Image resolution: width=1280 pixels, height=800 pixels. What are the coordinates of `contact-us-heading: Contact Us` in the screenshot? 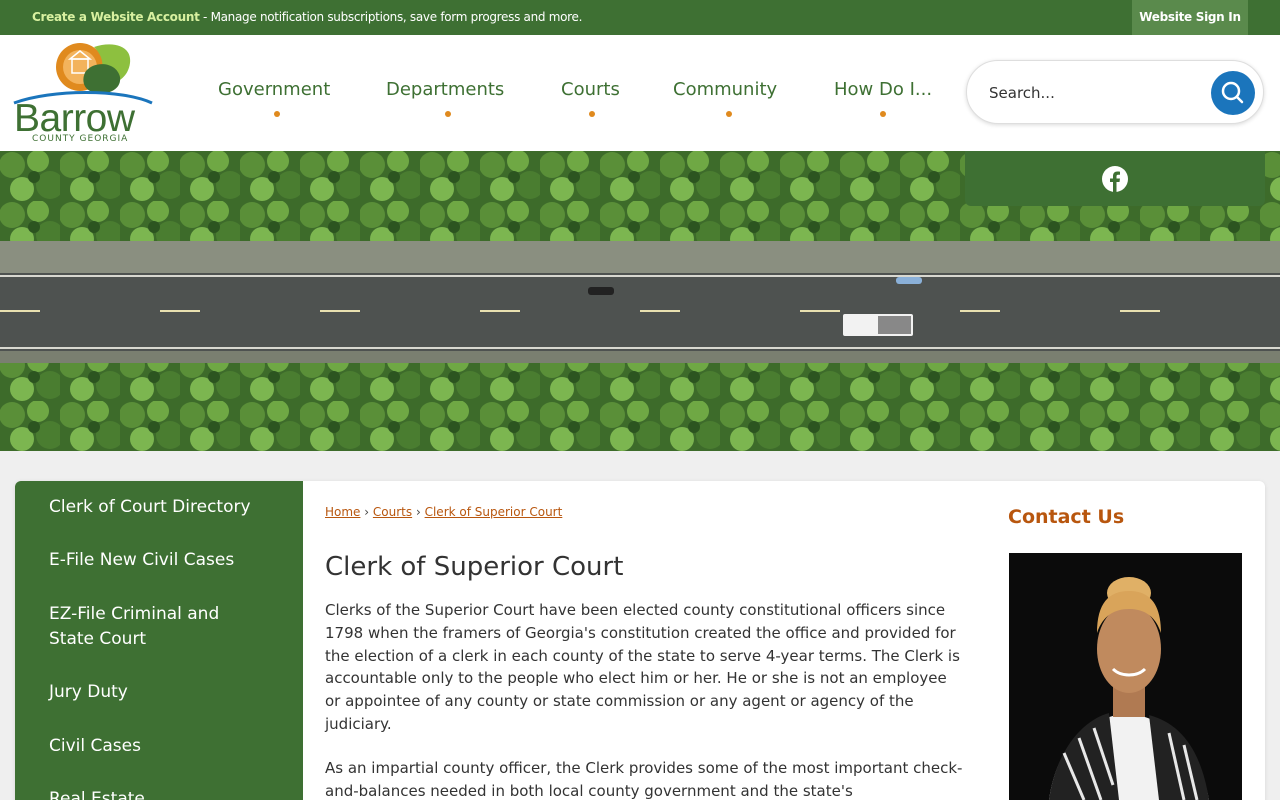 It's located at (1066, 517).